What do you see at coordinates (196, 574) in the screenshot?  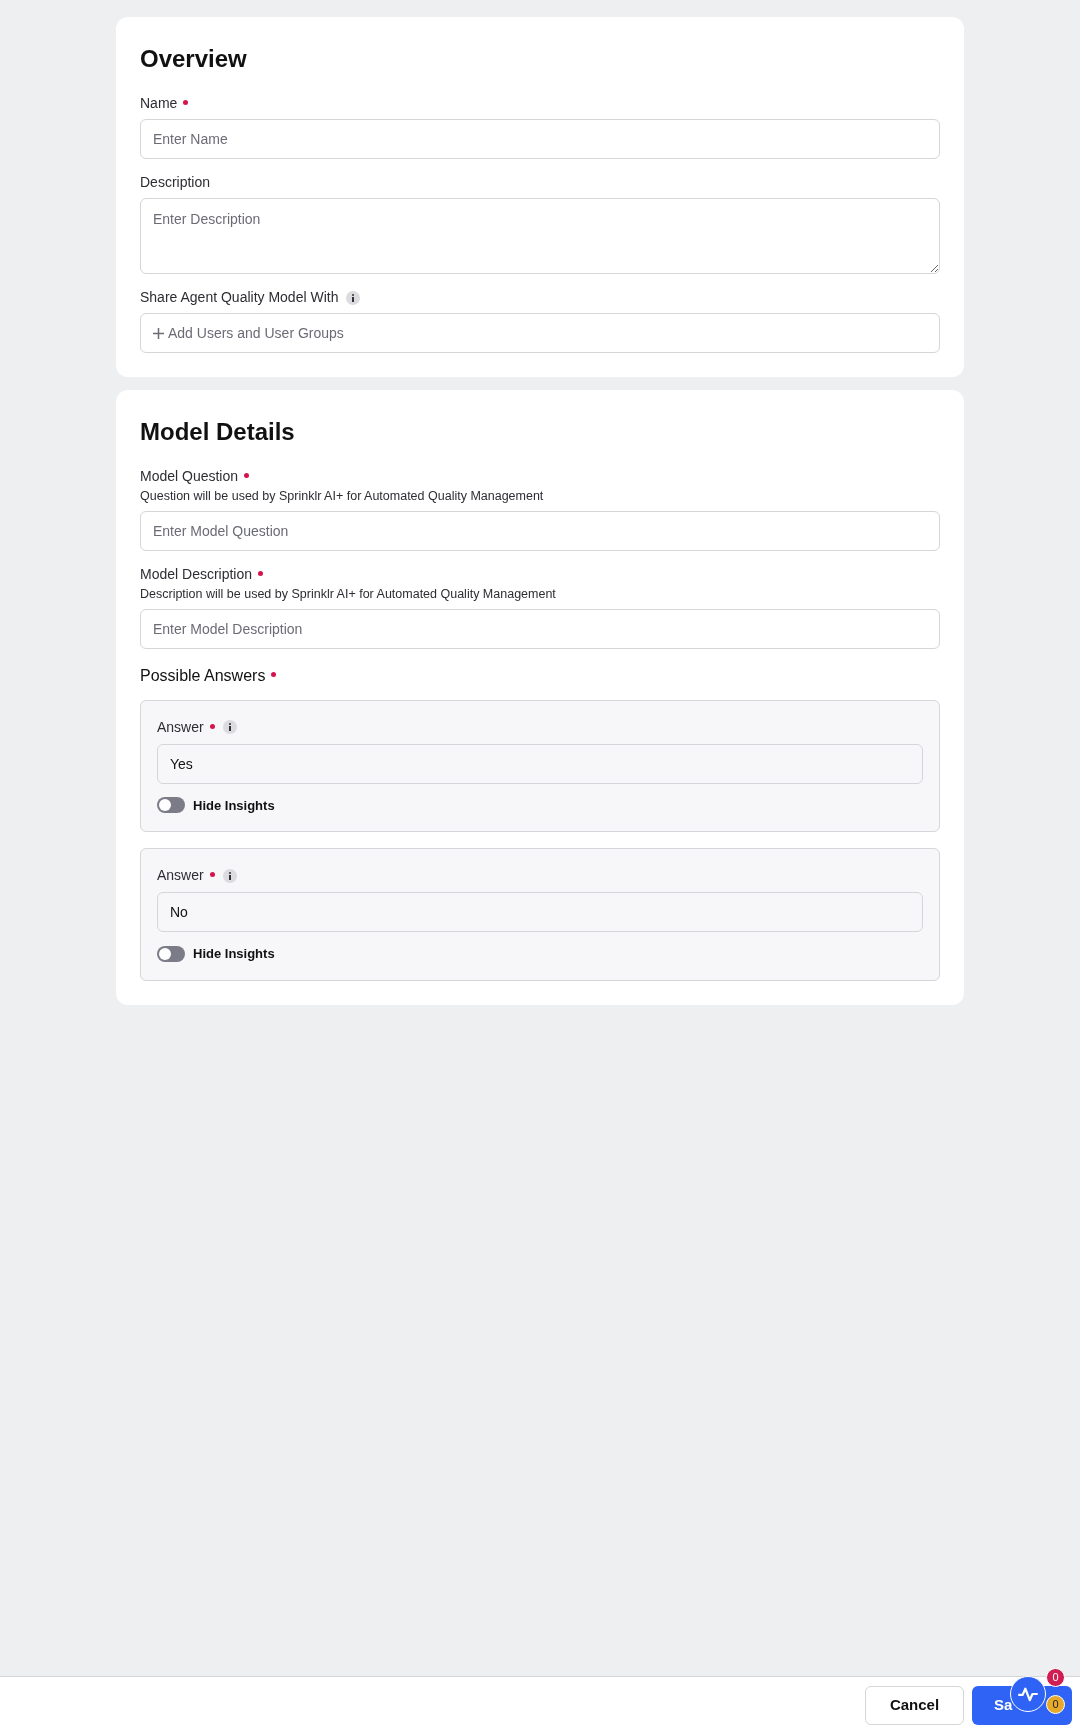 I see `field-label: Model Description` at bounding box center [196, 574].